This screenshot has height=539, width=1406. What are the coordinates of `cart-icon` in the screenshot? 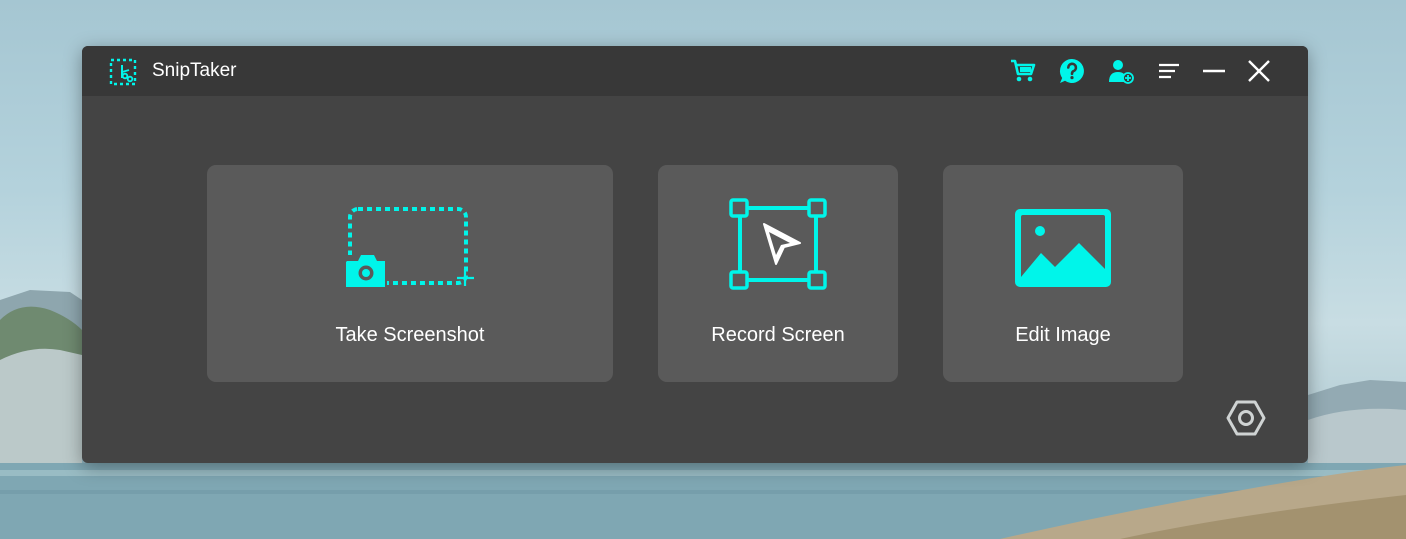 It's located at (1023, 70).